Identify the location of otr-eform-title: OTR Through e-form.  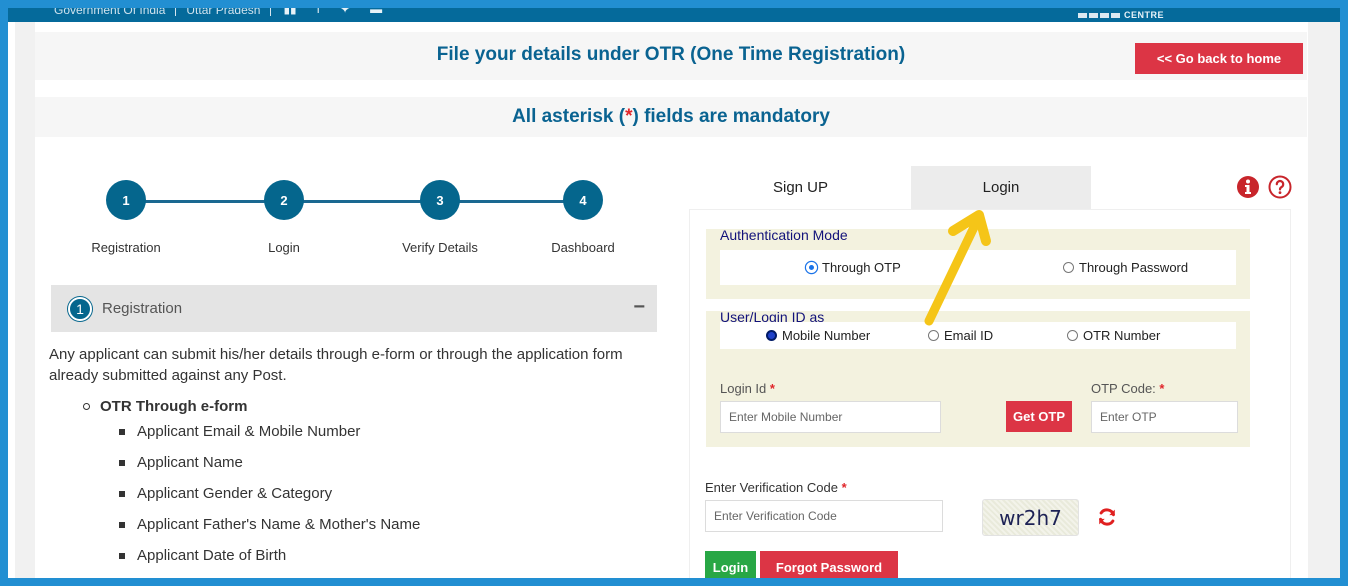
(370, 406).